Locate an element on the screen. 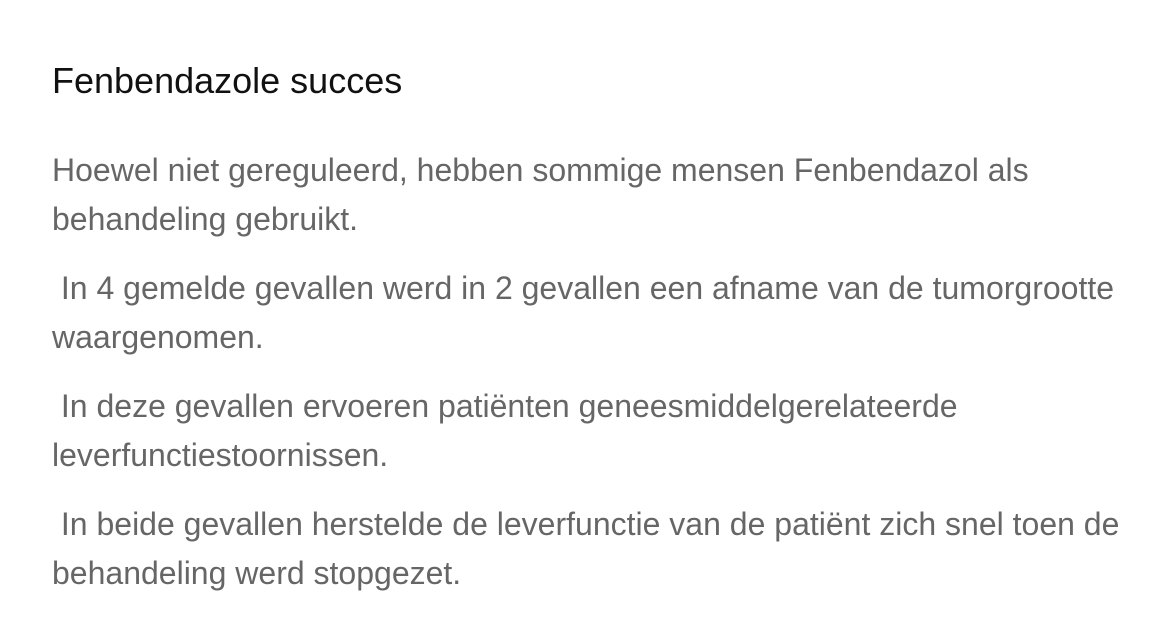 The width and height of the screenshot is (1170, 643). article-title: Fenbendazole succes is located at coordinates (227, 80).